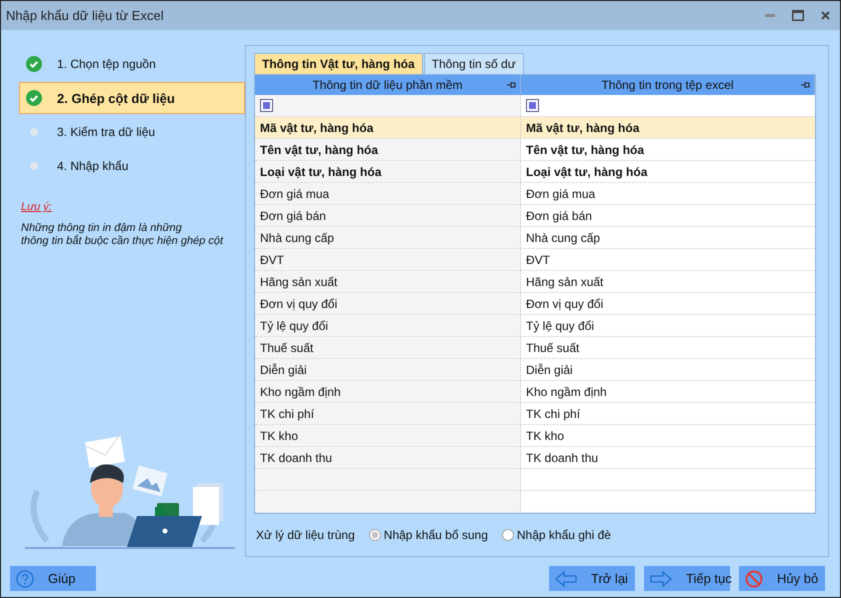  Describe the element at coordinates (566, 392) in the screenshot. I see `table-cell-text: Kho ngầm định` at that location.